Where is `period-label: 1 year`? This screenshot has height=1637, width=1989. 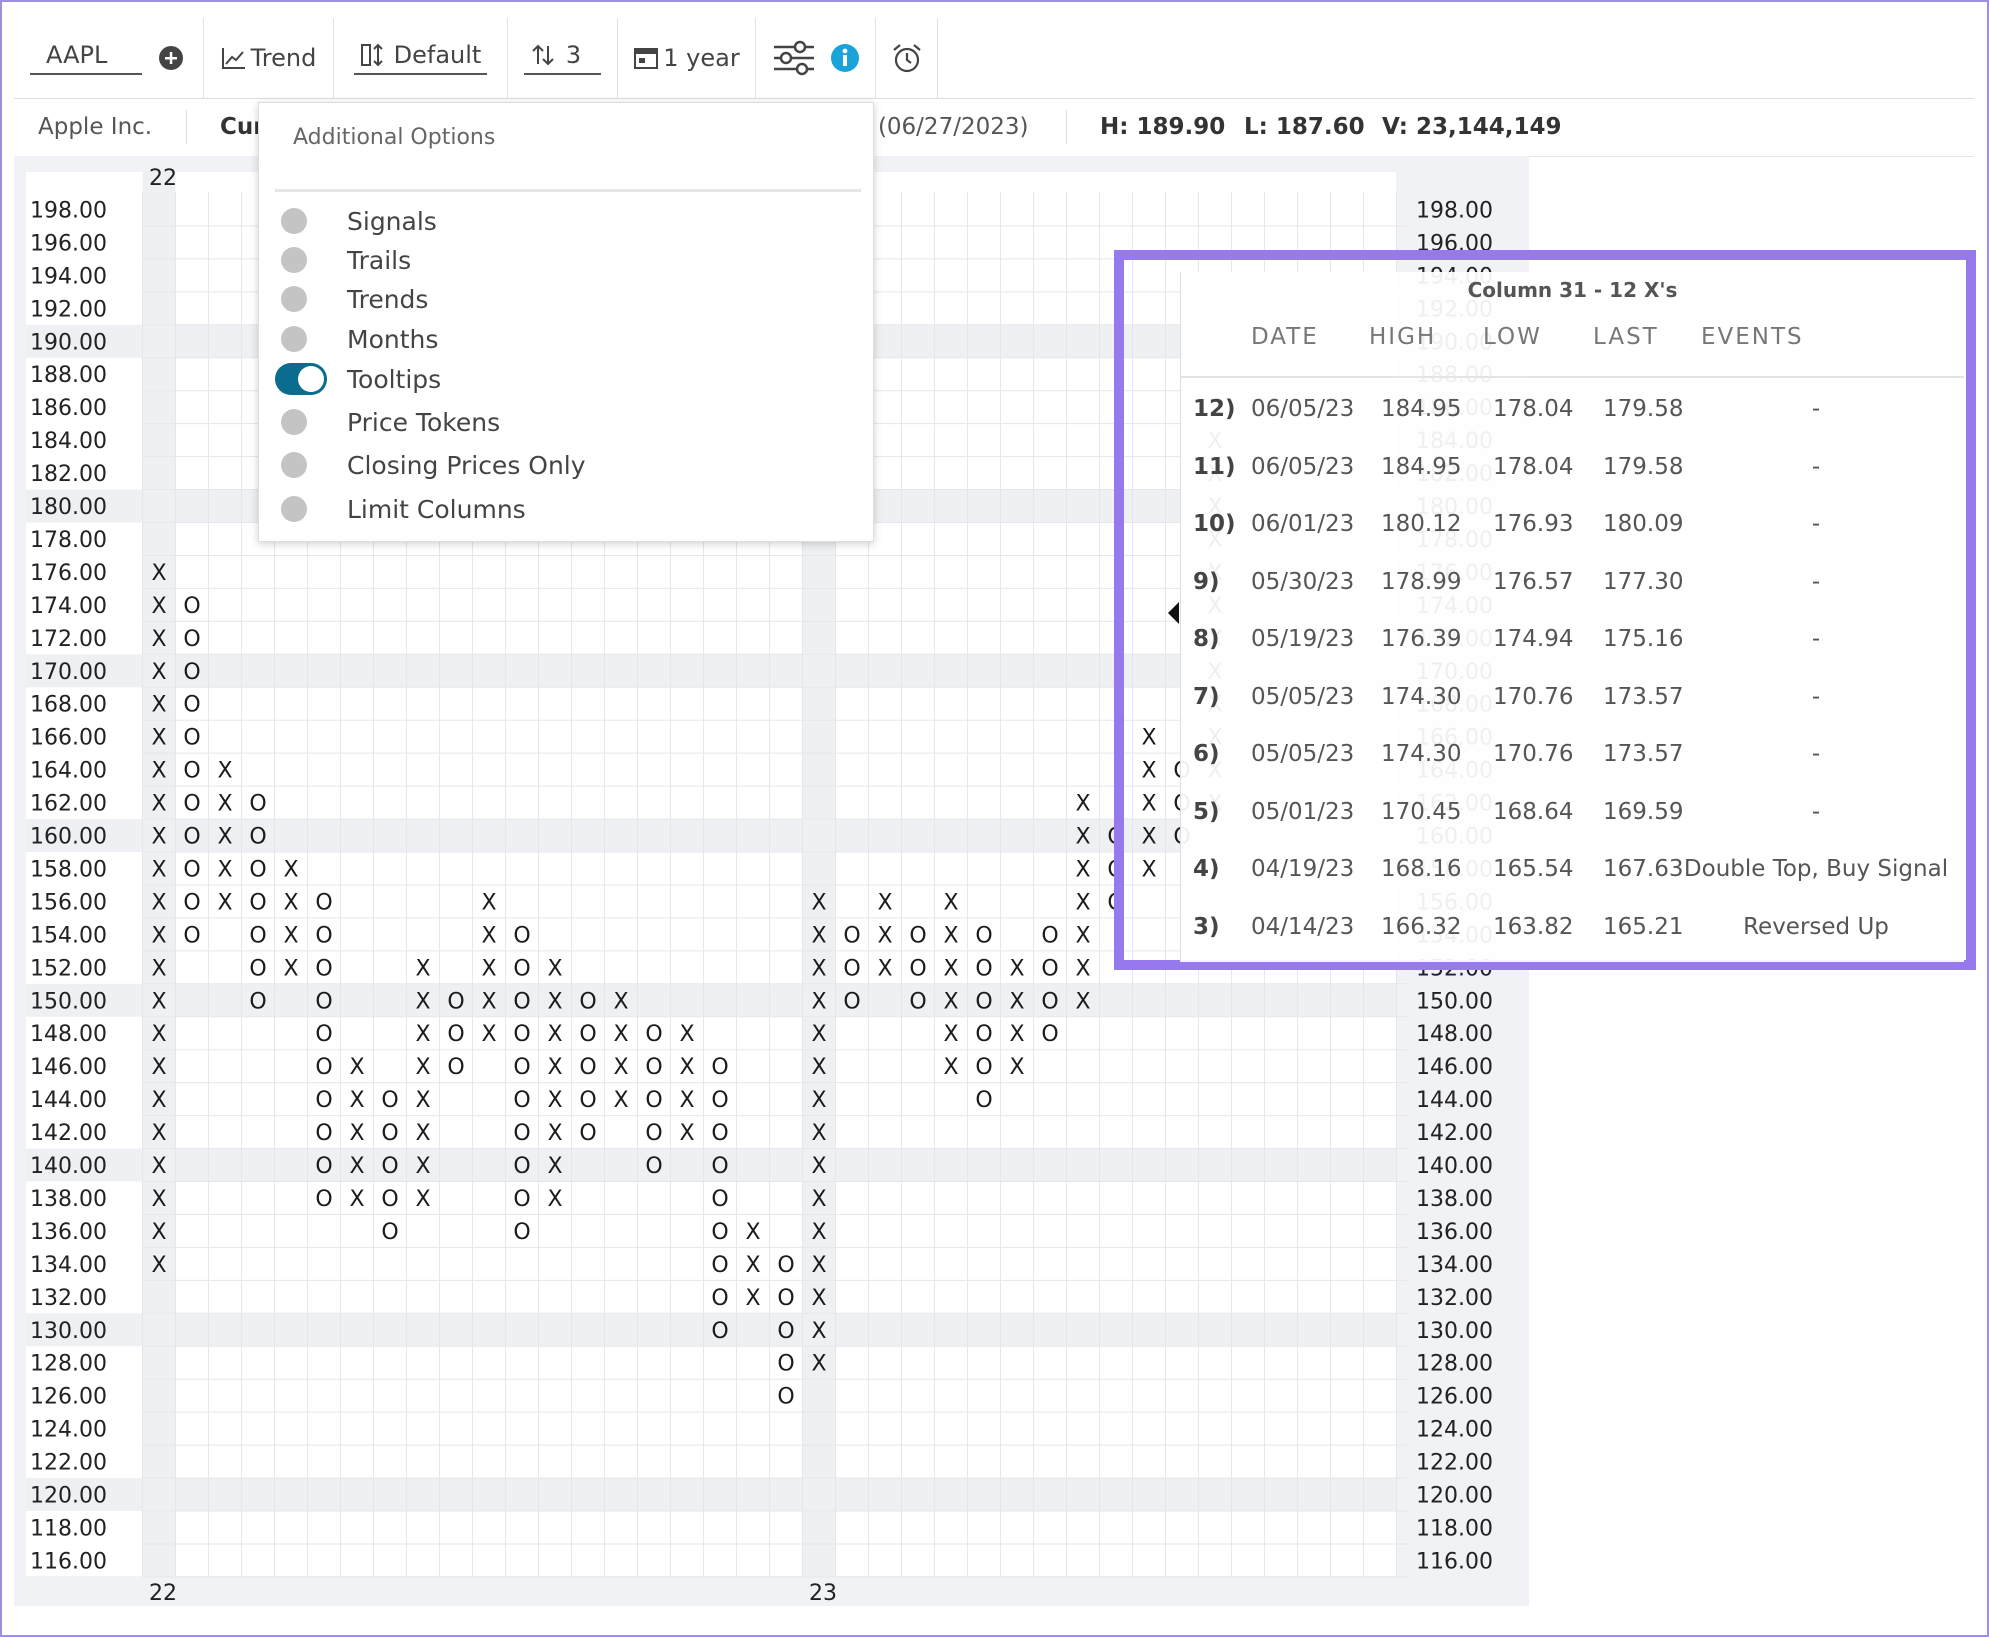 period-label: 1 year is located at coordinates (701, 58).